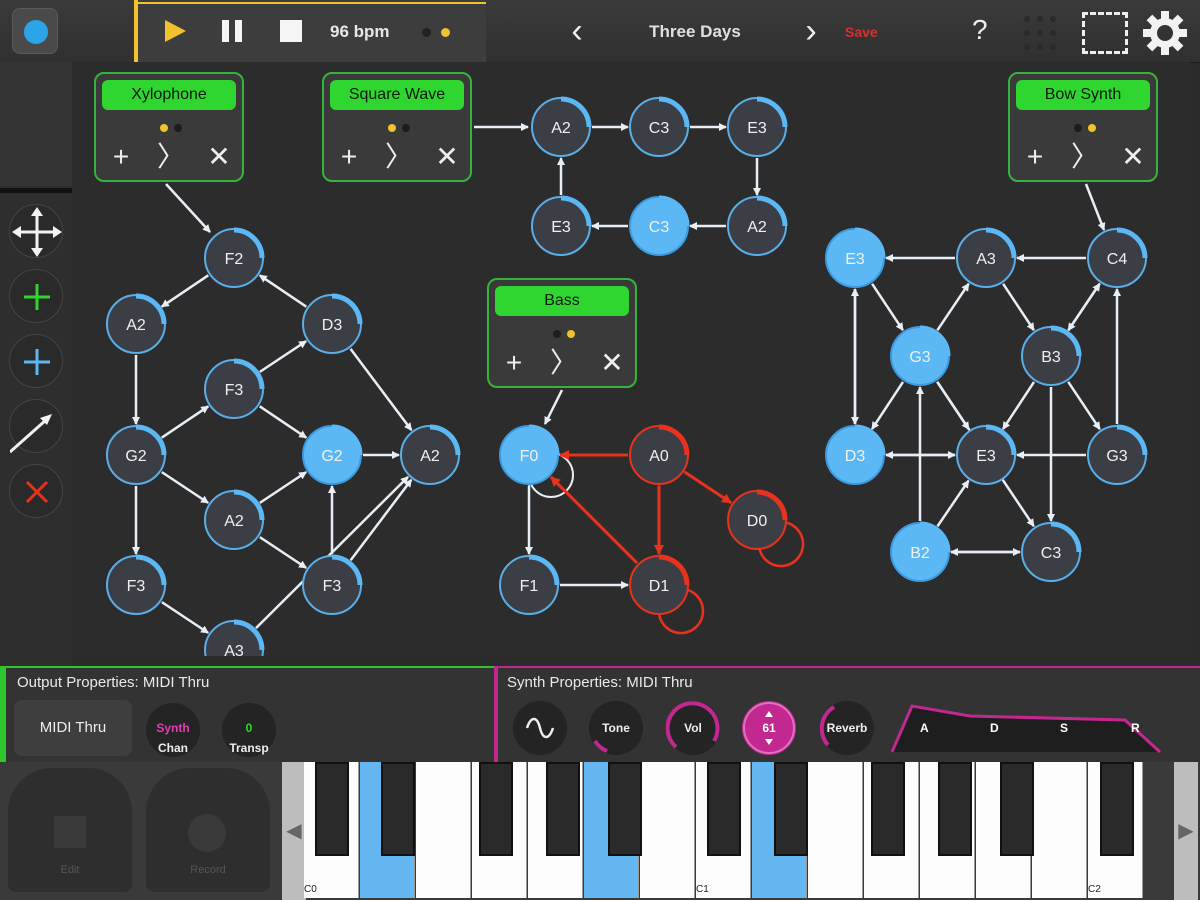  I want to click on value-stepper: 61, so click(769, 728).